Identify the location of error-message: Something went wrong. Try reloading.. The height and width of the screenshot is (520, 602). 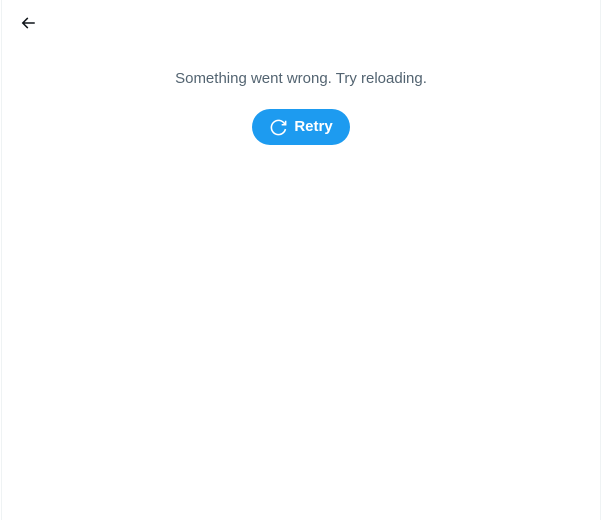
(301, 78).